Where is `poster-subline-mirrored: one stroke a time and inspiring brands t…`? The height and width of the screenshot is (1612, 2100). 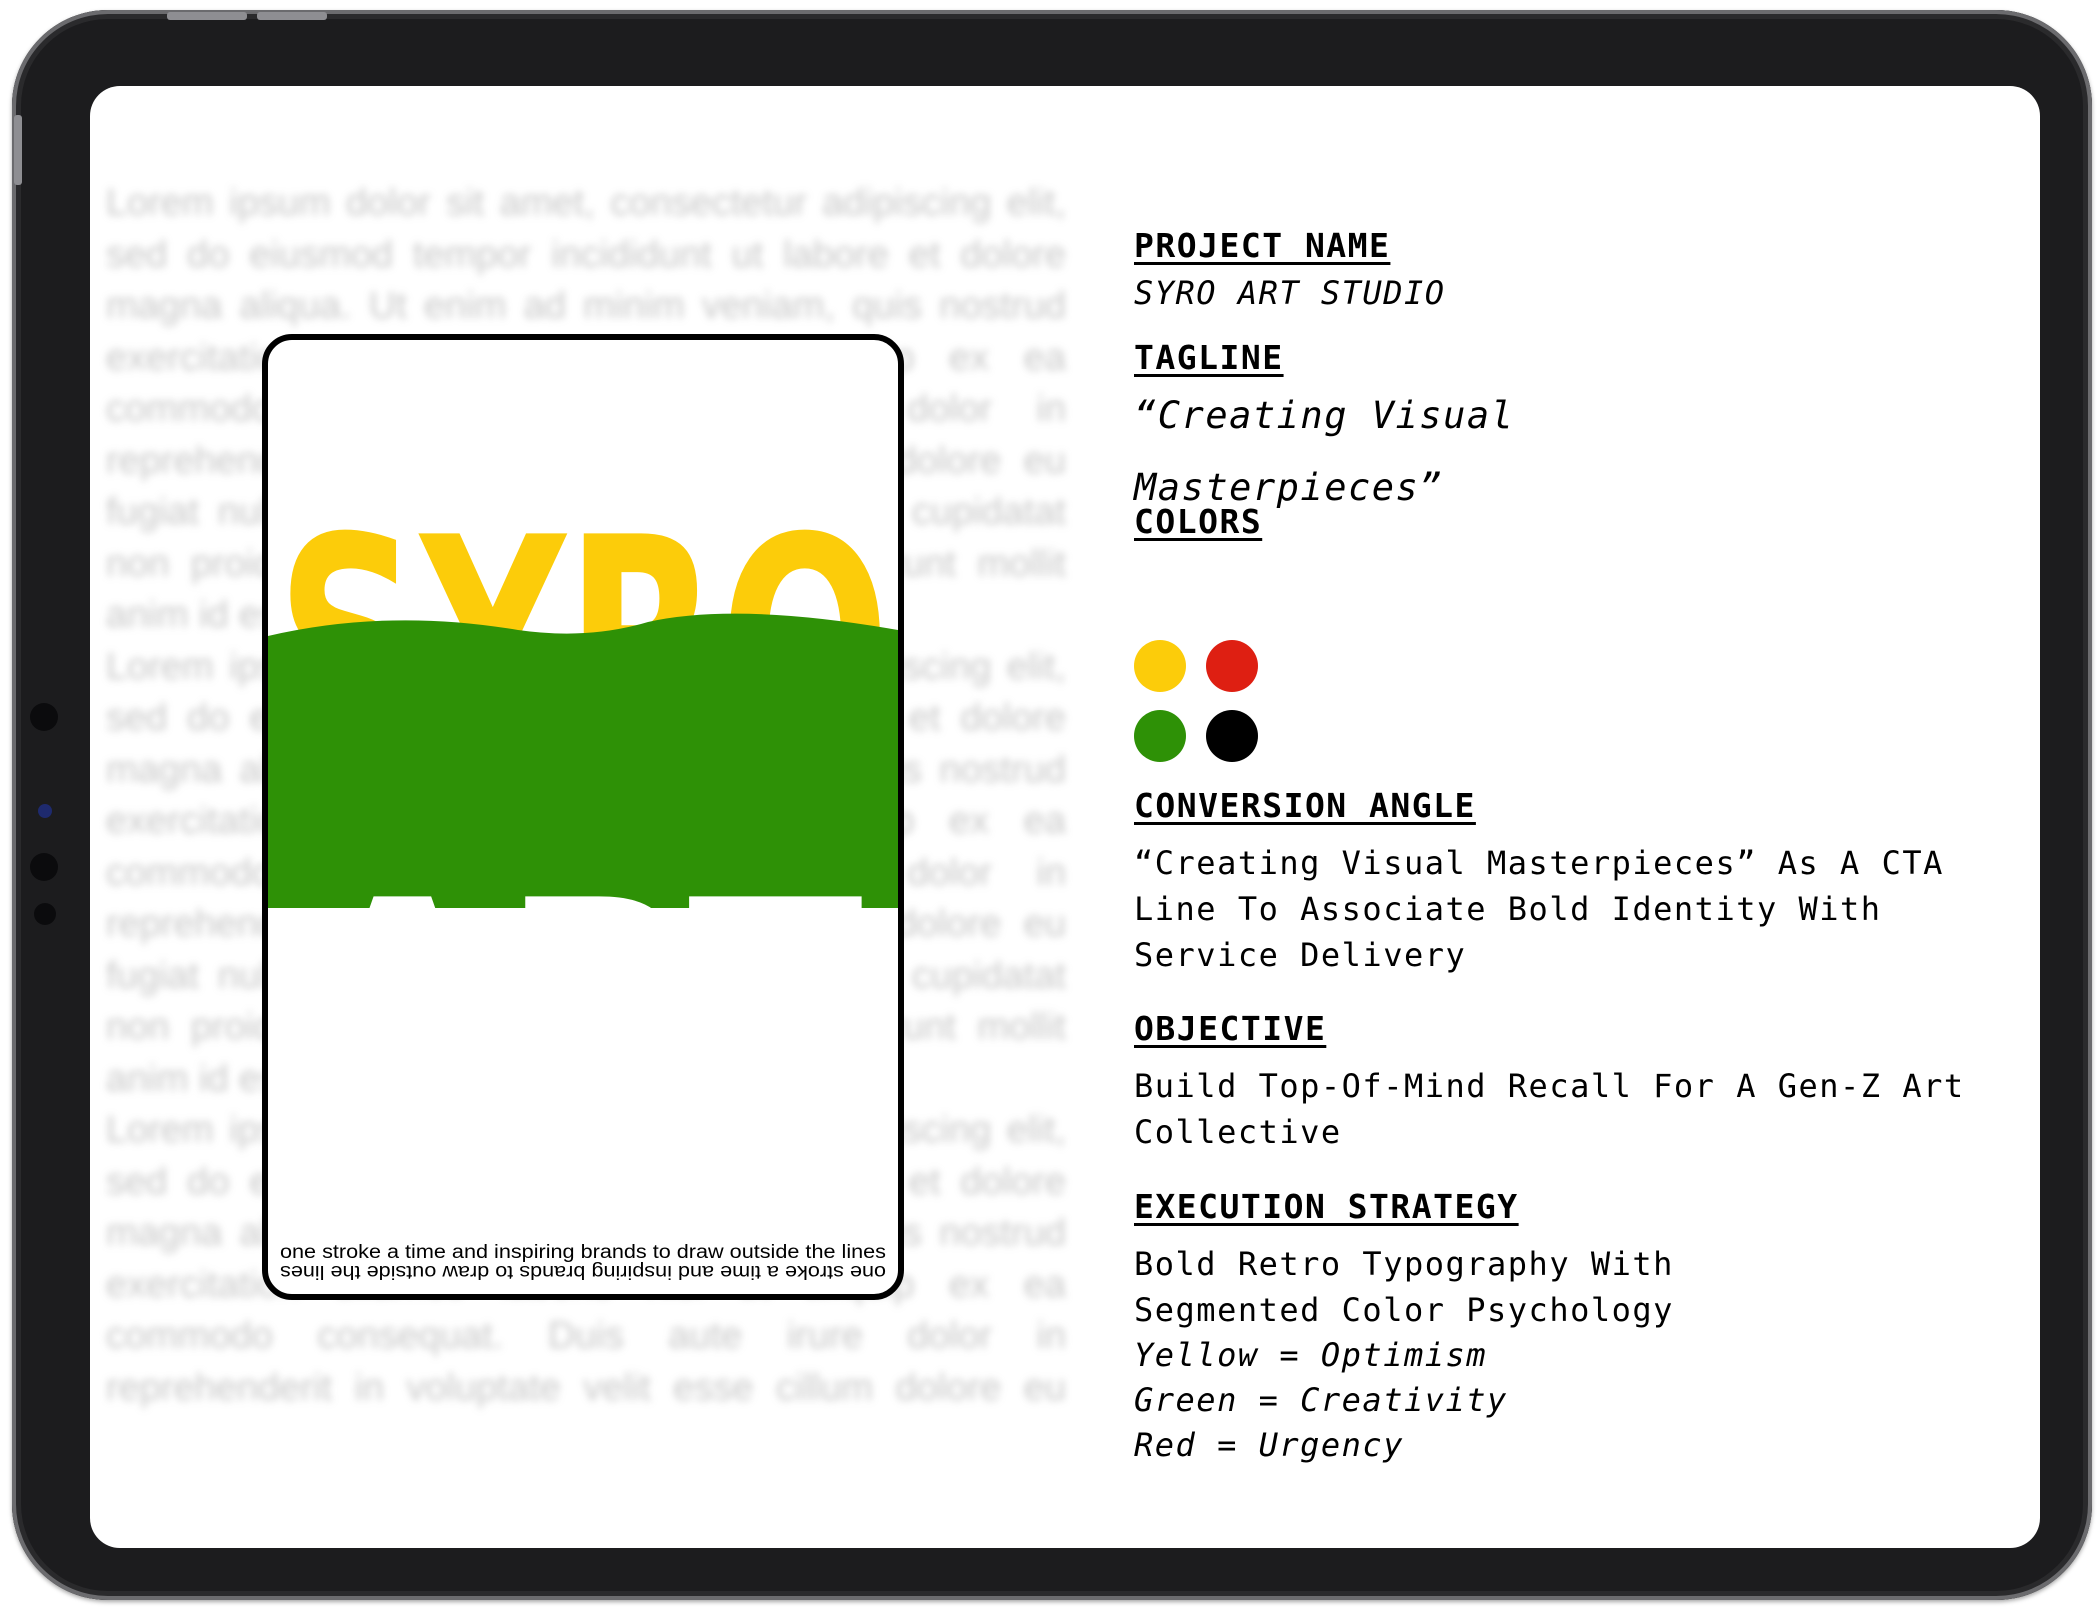
poster-subline-mirrored: one stroke a time and inspiring brands t… is located at coordinates (583, 1271).